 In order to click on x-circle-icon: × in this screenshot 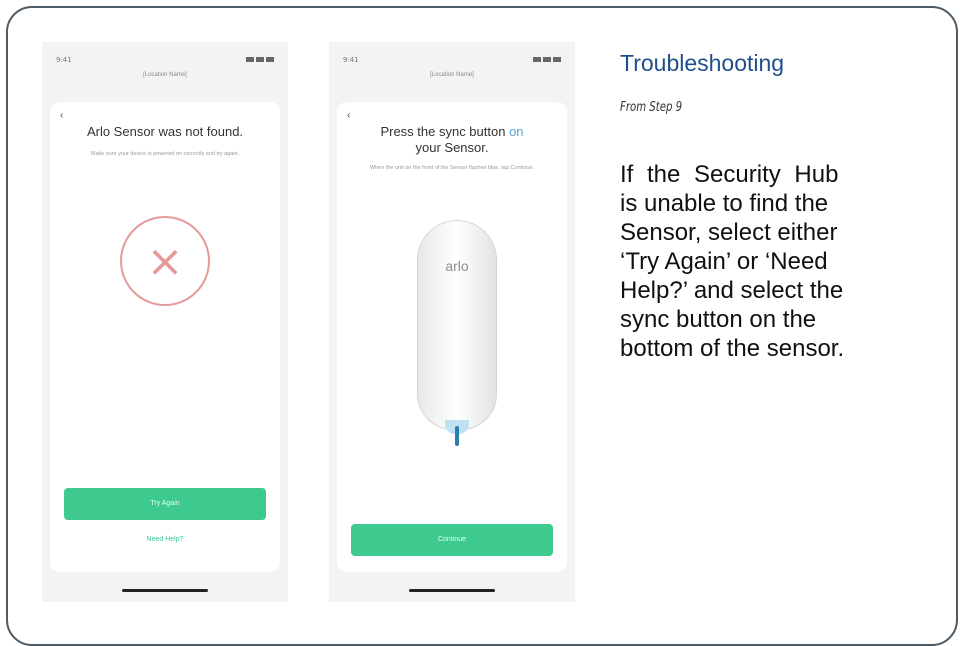, I will do `click(165, 261)`.